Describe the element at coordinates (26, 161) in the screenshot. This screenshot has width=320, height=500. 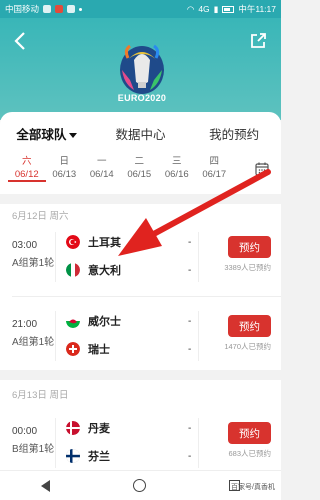
I see `day-weekday: 六` at that location.